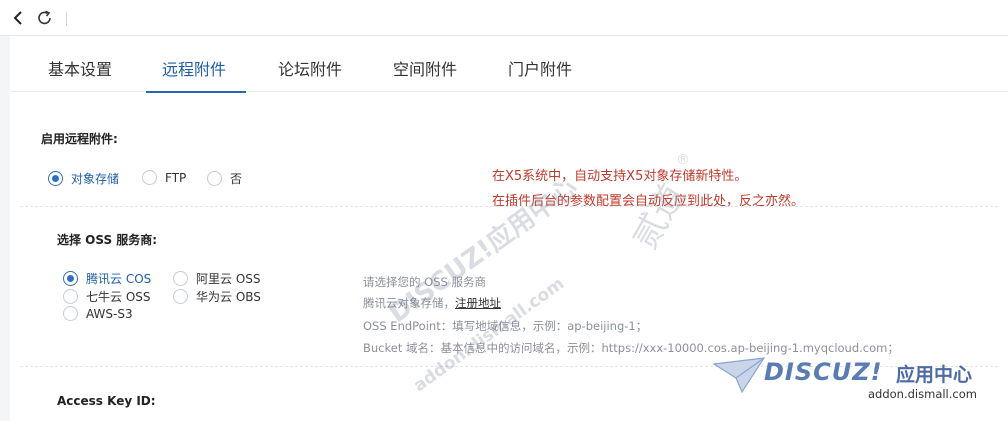 The image size is (1008, 421). Describe the element at coordinates (228, 297) in the screenshot. I see `radio-label: 华为云 OBS` at that location.